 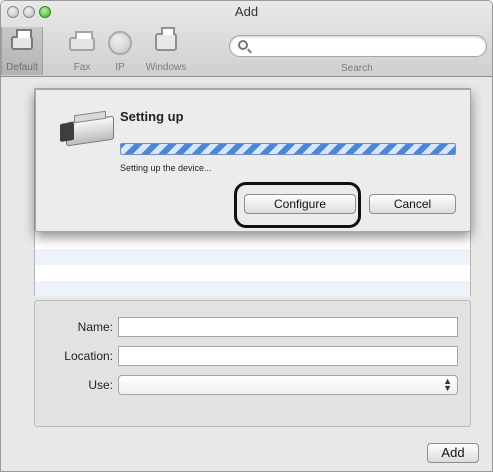 What do you see at coordinates (152, 116) in the screenshot?
I see `sheet-title: Setting up` at bounding box center [152, 116].